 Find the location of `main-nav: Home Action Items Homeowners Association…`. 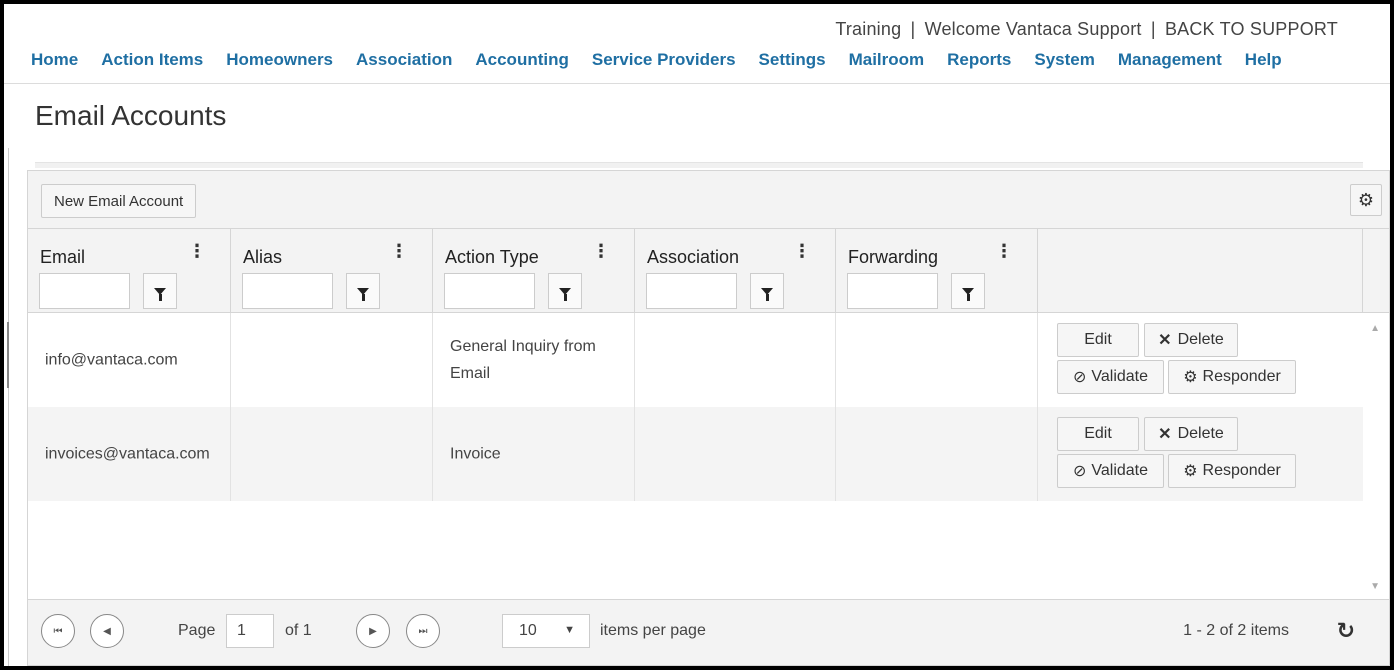

main-nav: Home Action Items Homeowners Association… is located at coordinates (668, 60).